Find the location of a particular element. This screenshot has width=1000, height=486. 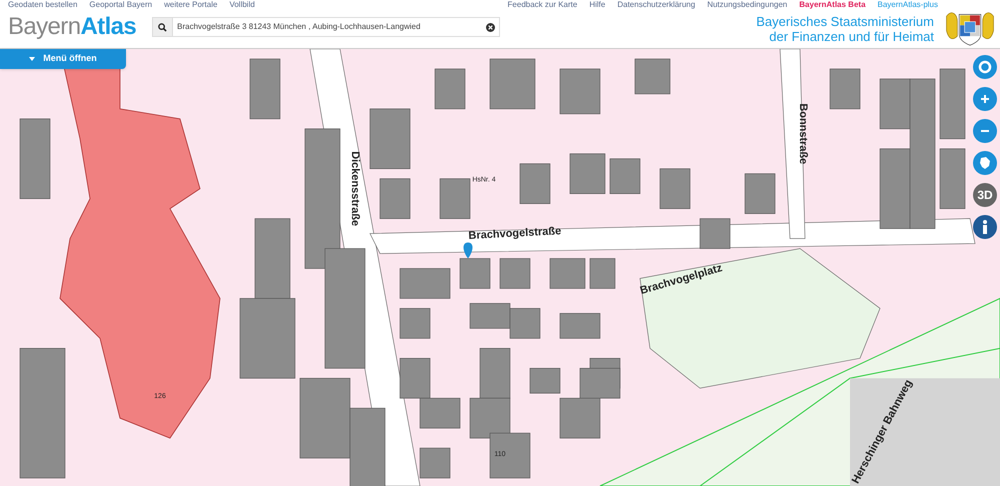

bayernatlas-logo: BayernAtlas is located at coordinates (72, 27).